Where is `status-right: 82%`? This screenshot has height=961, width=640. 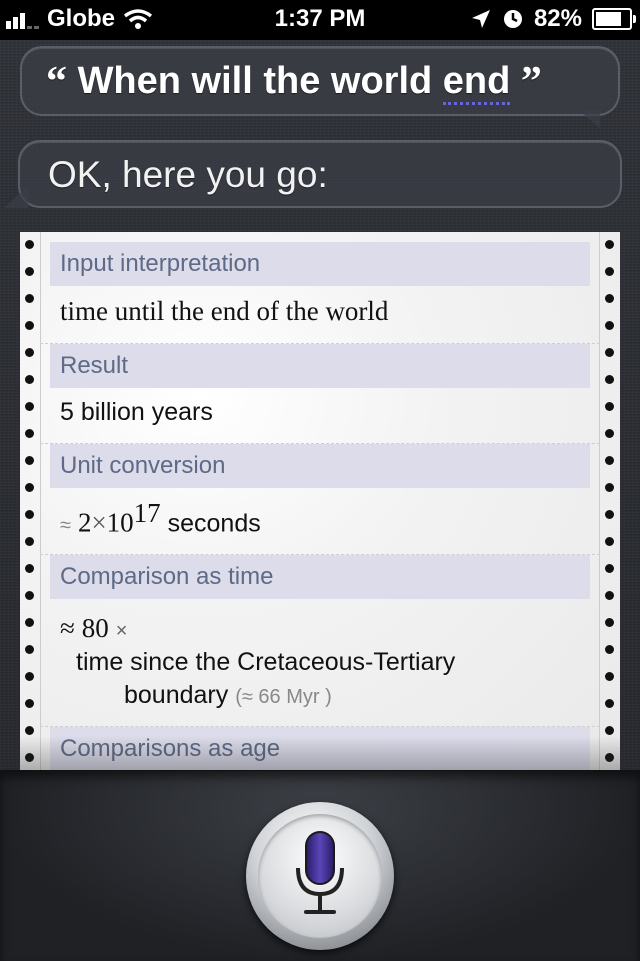 status-right: 82% is located at coordinates (548, 19).